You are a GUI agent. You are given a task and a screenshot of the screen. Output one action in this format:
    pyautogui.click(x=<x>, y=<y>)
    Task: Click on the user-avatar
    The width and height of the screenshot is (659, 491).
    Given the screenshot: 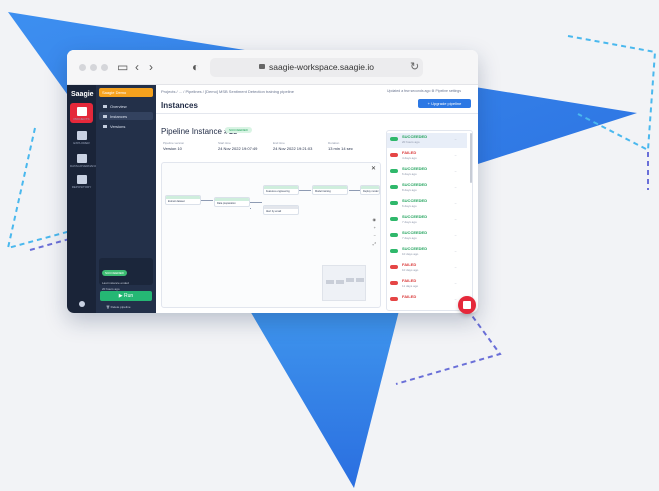 What is the action you would take?
    pyautogui.click(x=81, y=304)
    